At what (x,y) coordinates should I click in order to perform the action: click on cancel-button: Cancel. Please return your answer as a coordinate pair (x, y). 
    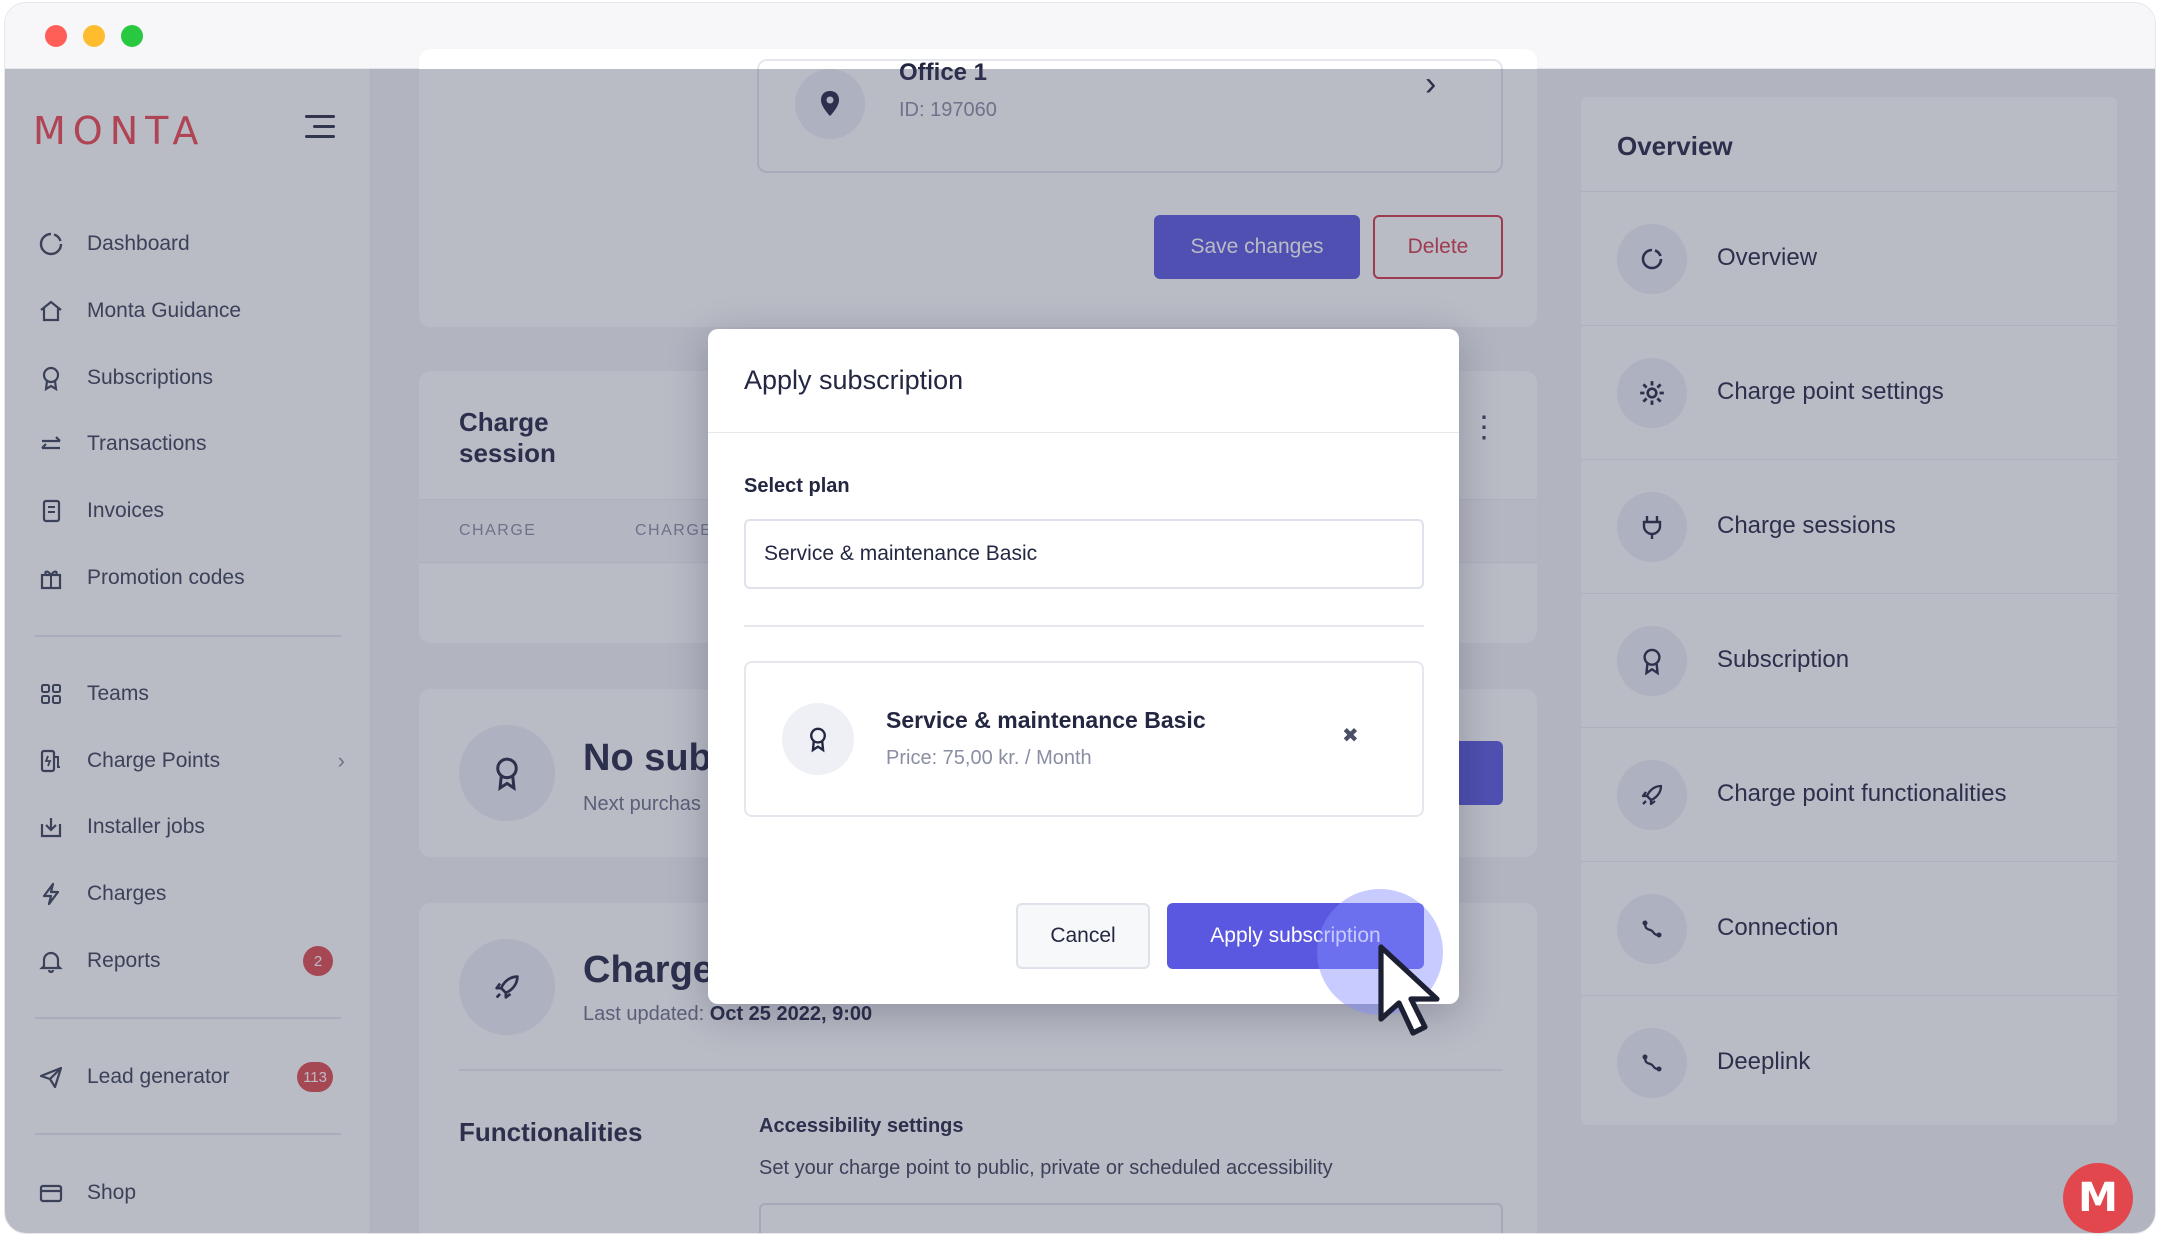
    Looking at the image, I should click on (1083, 936).